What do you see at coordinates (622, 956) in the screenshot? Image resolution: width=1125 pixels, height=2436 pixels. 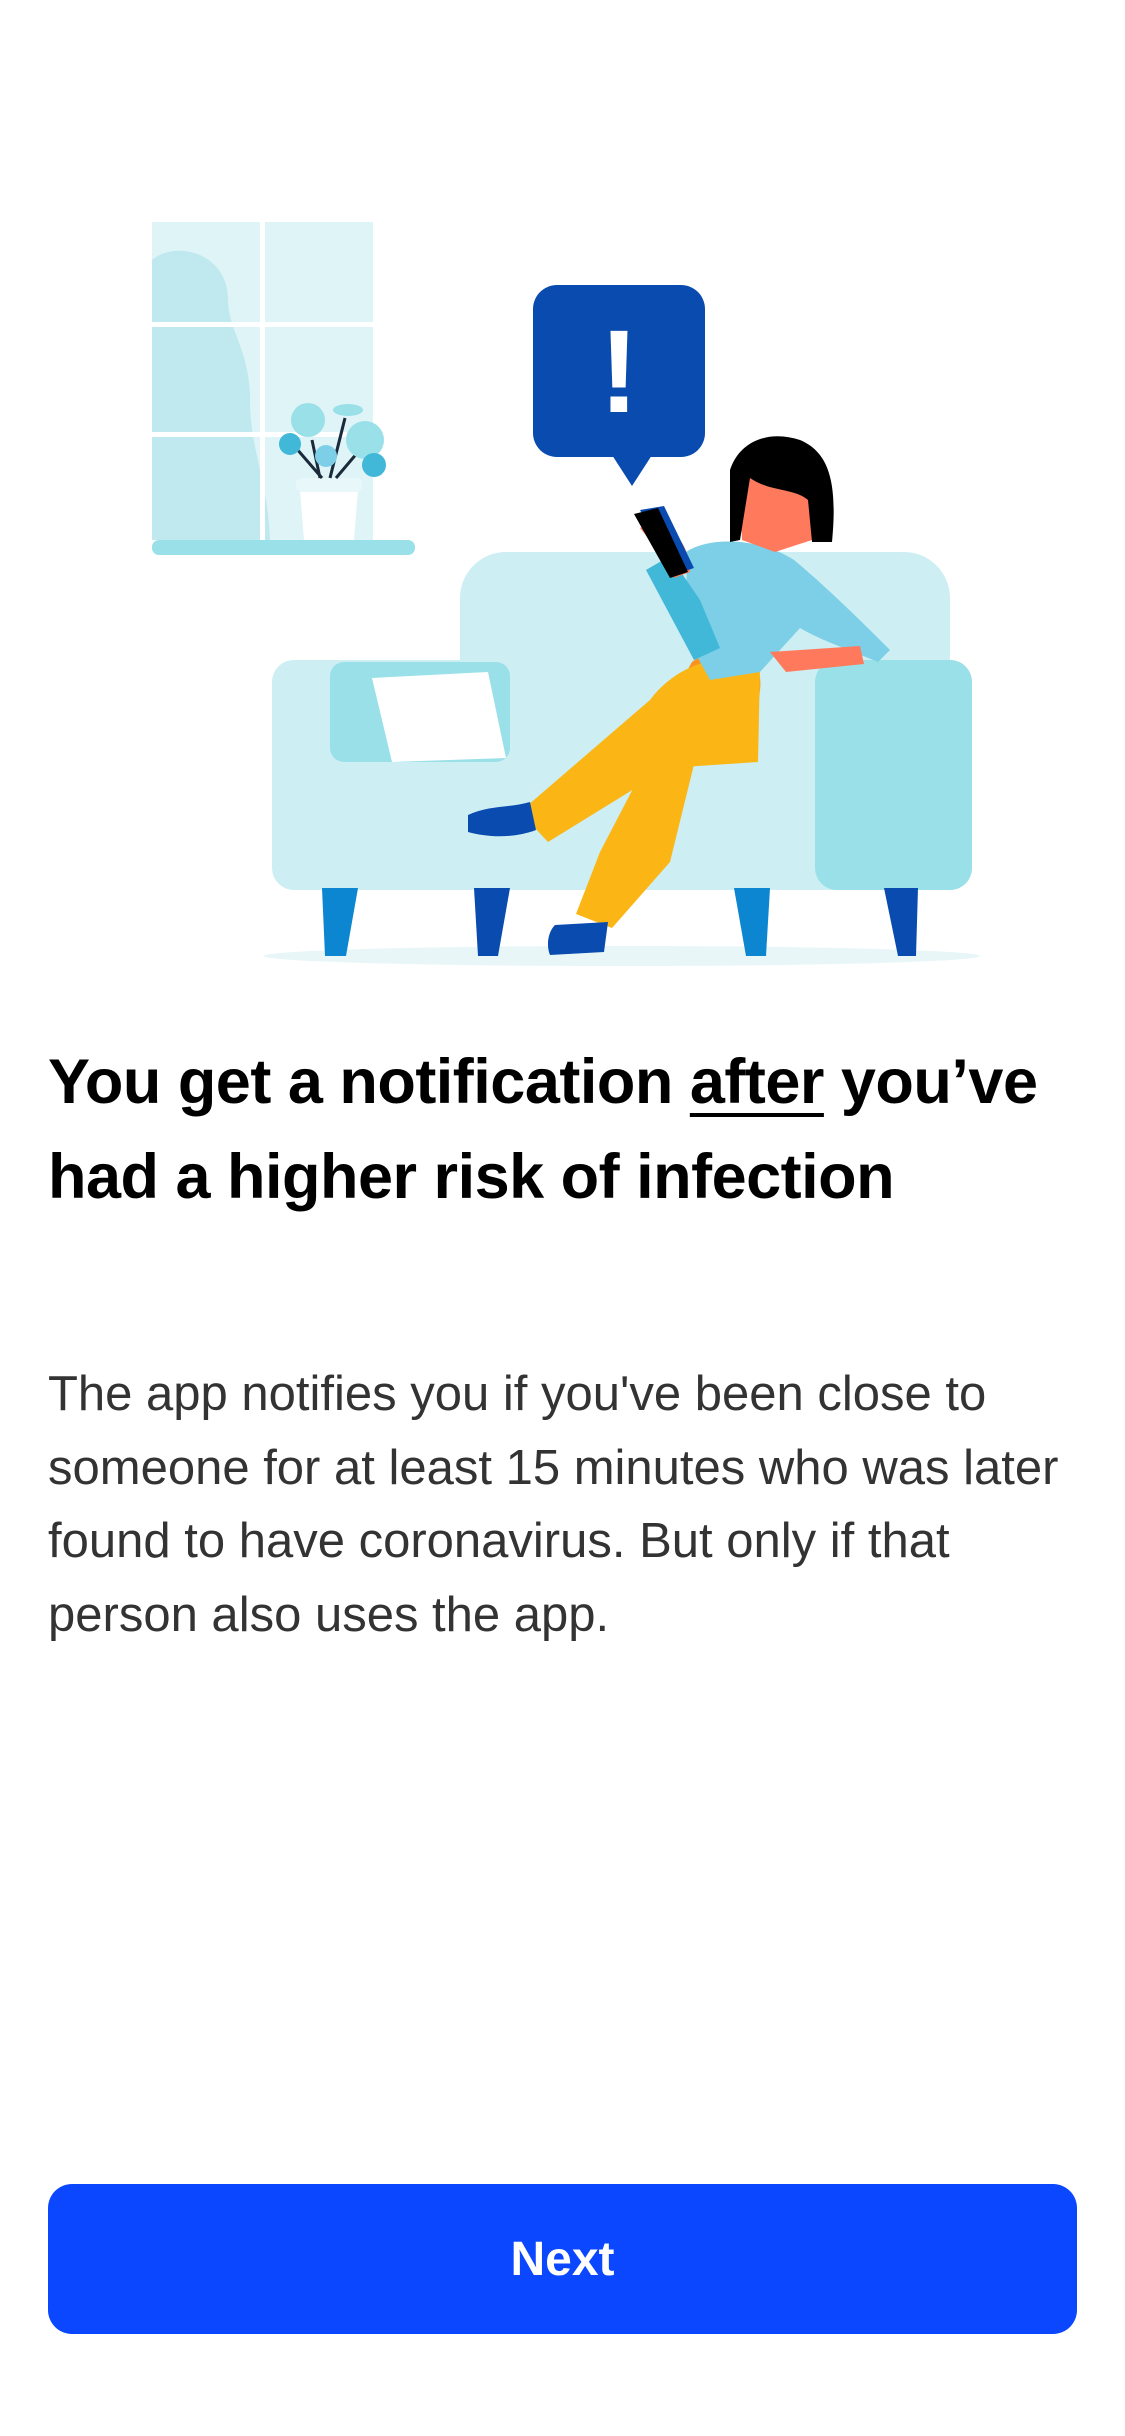 I see `floor-shadow` at bounding box center [622, 956].